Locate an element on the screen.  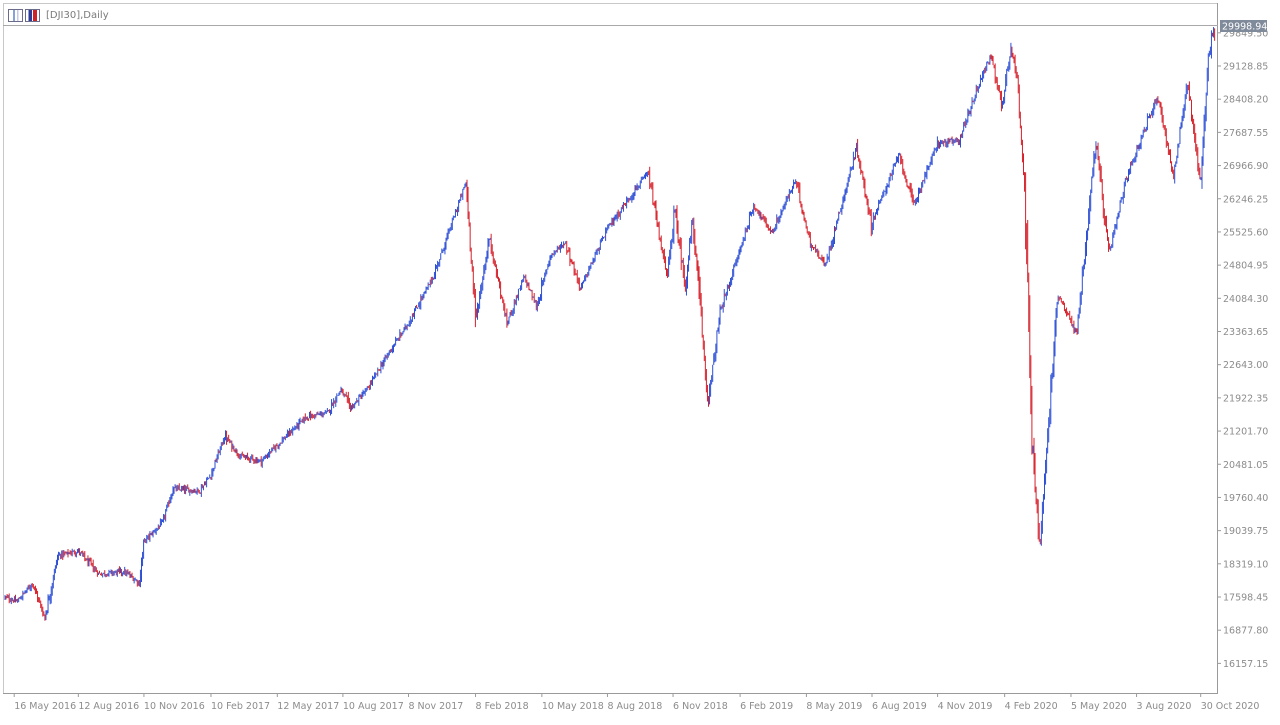
time-tick-label: 12 Aug 2016 is located at coordinates (108, 706).